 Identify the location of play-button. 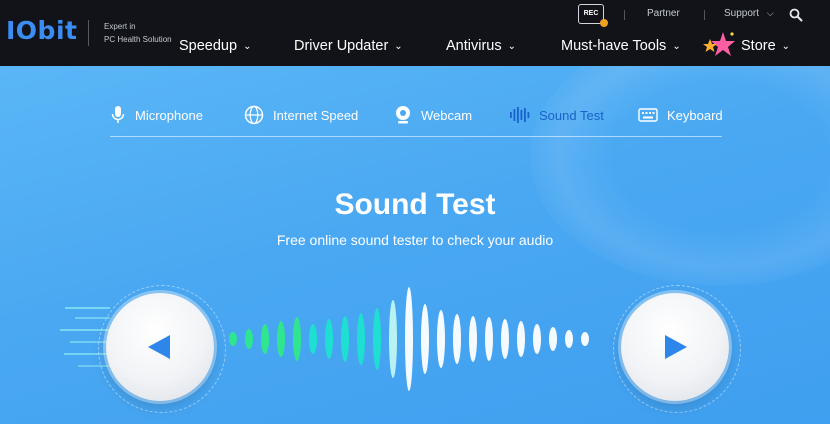
(675, 347).